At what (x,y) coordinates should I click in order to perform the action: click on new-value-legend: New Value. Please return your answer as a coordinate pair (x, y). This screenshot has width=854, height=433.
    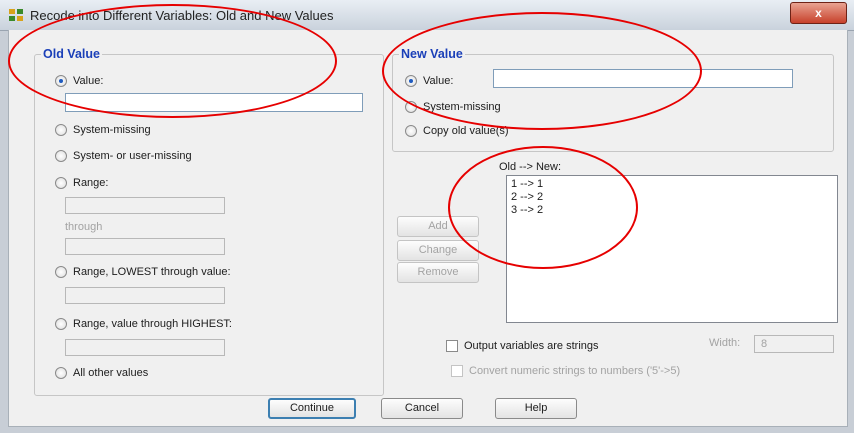
    Looking at the image, I should click on (432, 54).